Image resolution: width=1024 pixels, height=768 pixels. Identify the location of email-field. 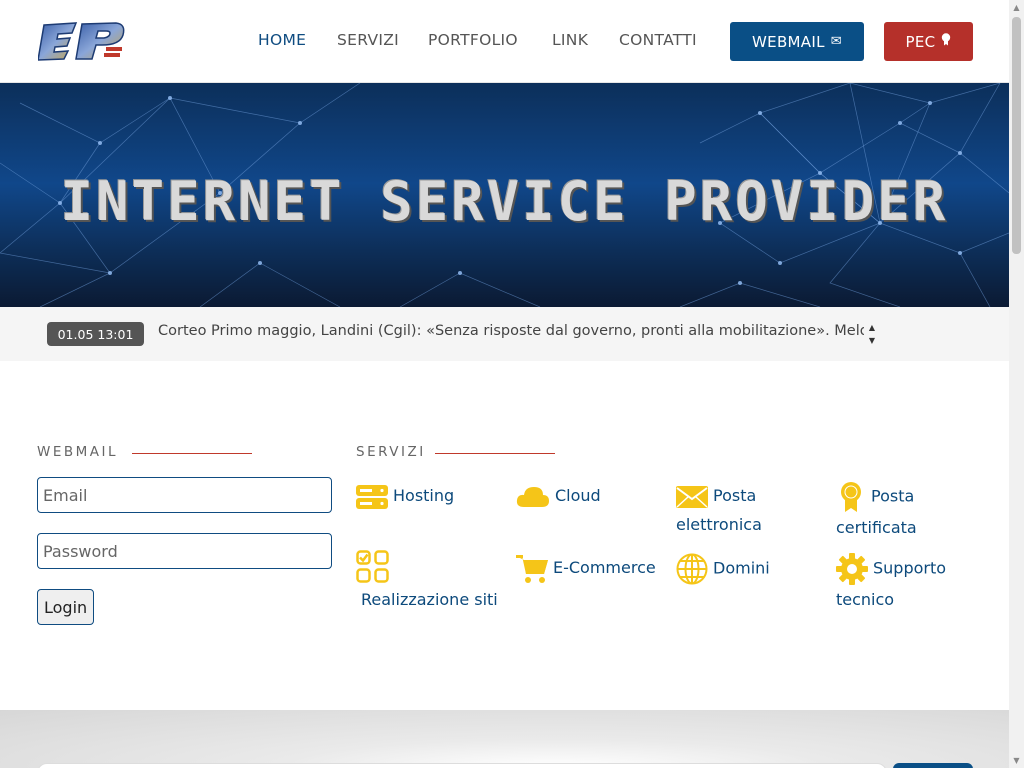
(184, 495).